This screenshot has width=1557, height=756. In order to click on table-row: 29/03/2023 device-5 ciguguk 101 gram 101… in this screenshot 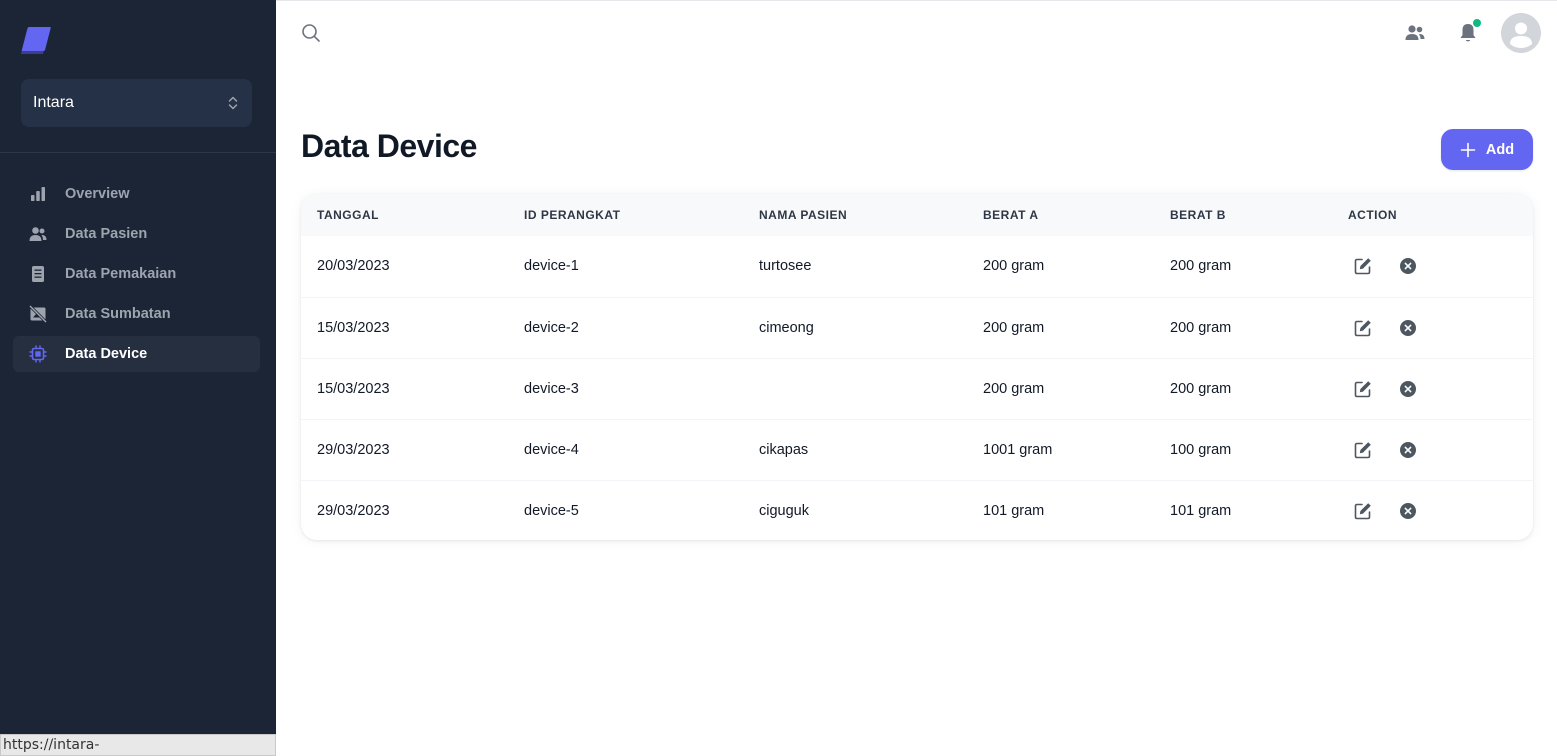, I will do `click(917, 510)`.